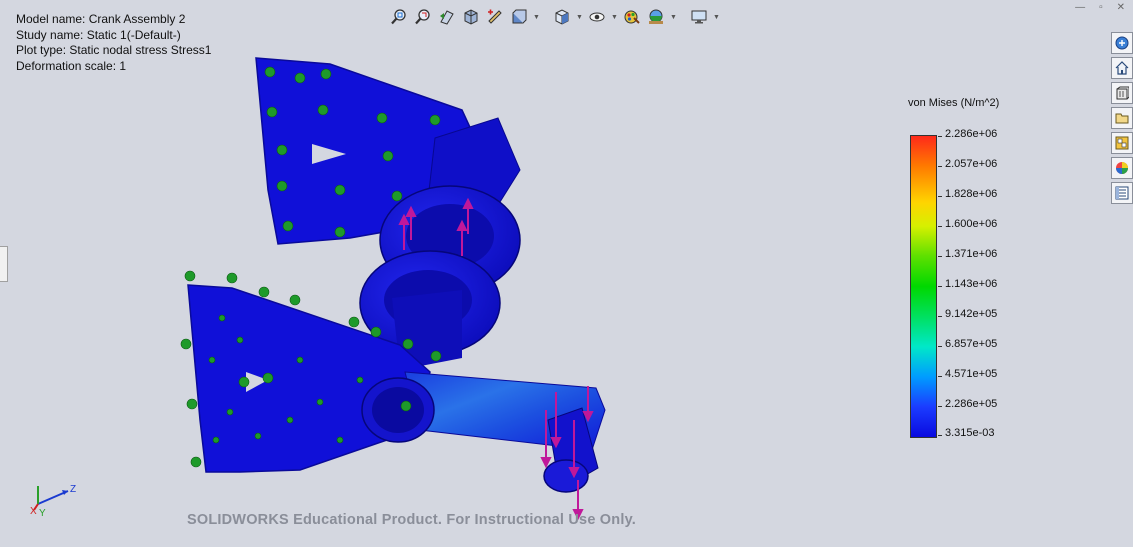 The image size is (1133, 547). Describe the element at coordinates (971, 254) in the screenshot. I see `legend-label: 1.371e+06` at that location.